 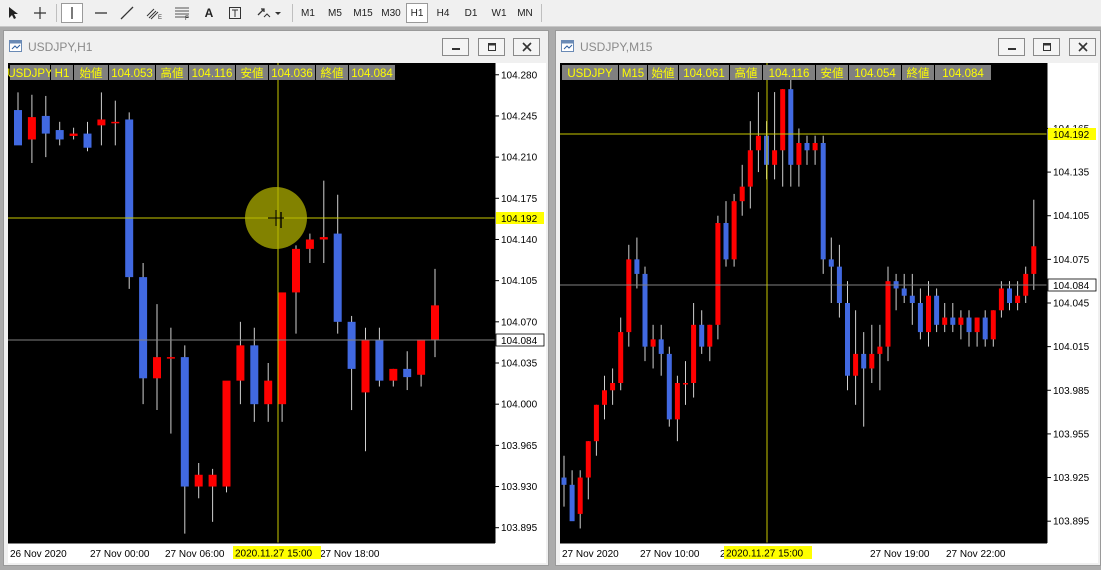 What do you see at coordinates (499, 13) in the screenshot?
I see `timeframe-w1: W1` at bounding box center [499, 13].